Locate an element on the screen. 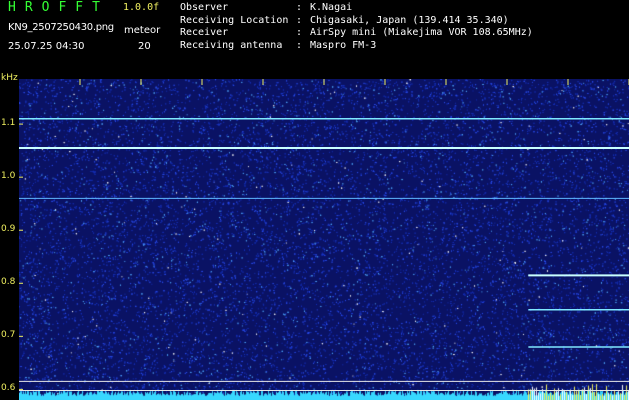  info-value: Maspro FM-3 is located at coordinates (343, 45).